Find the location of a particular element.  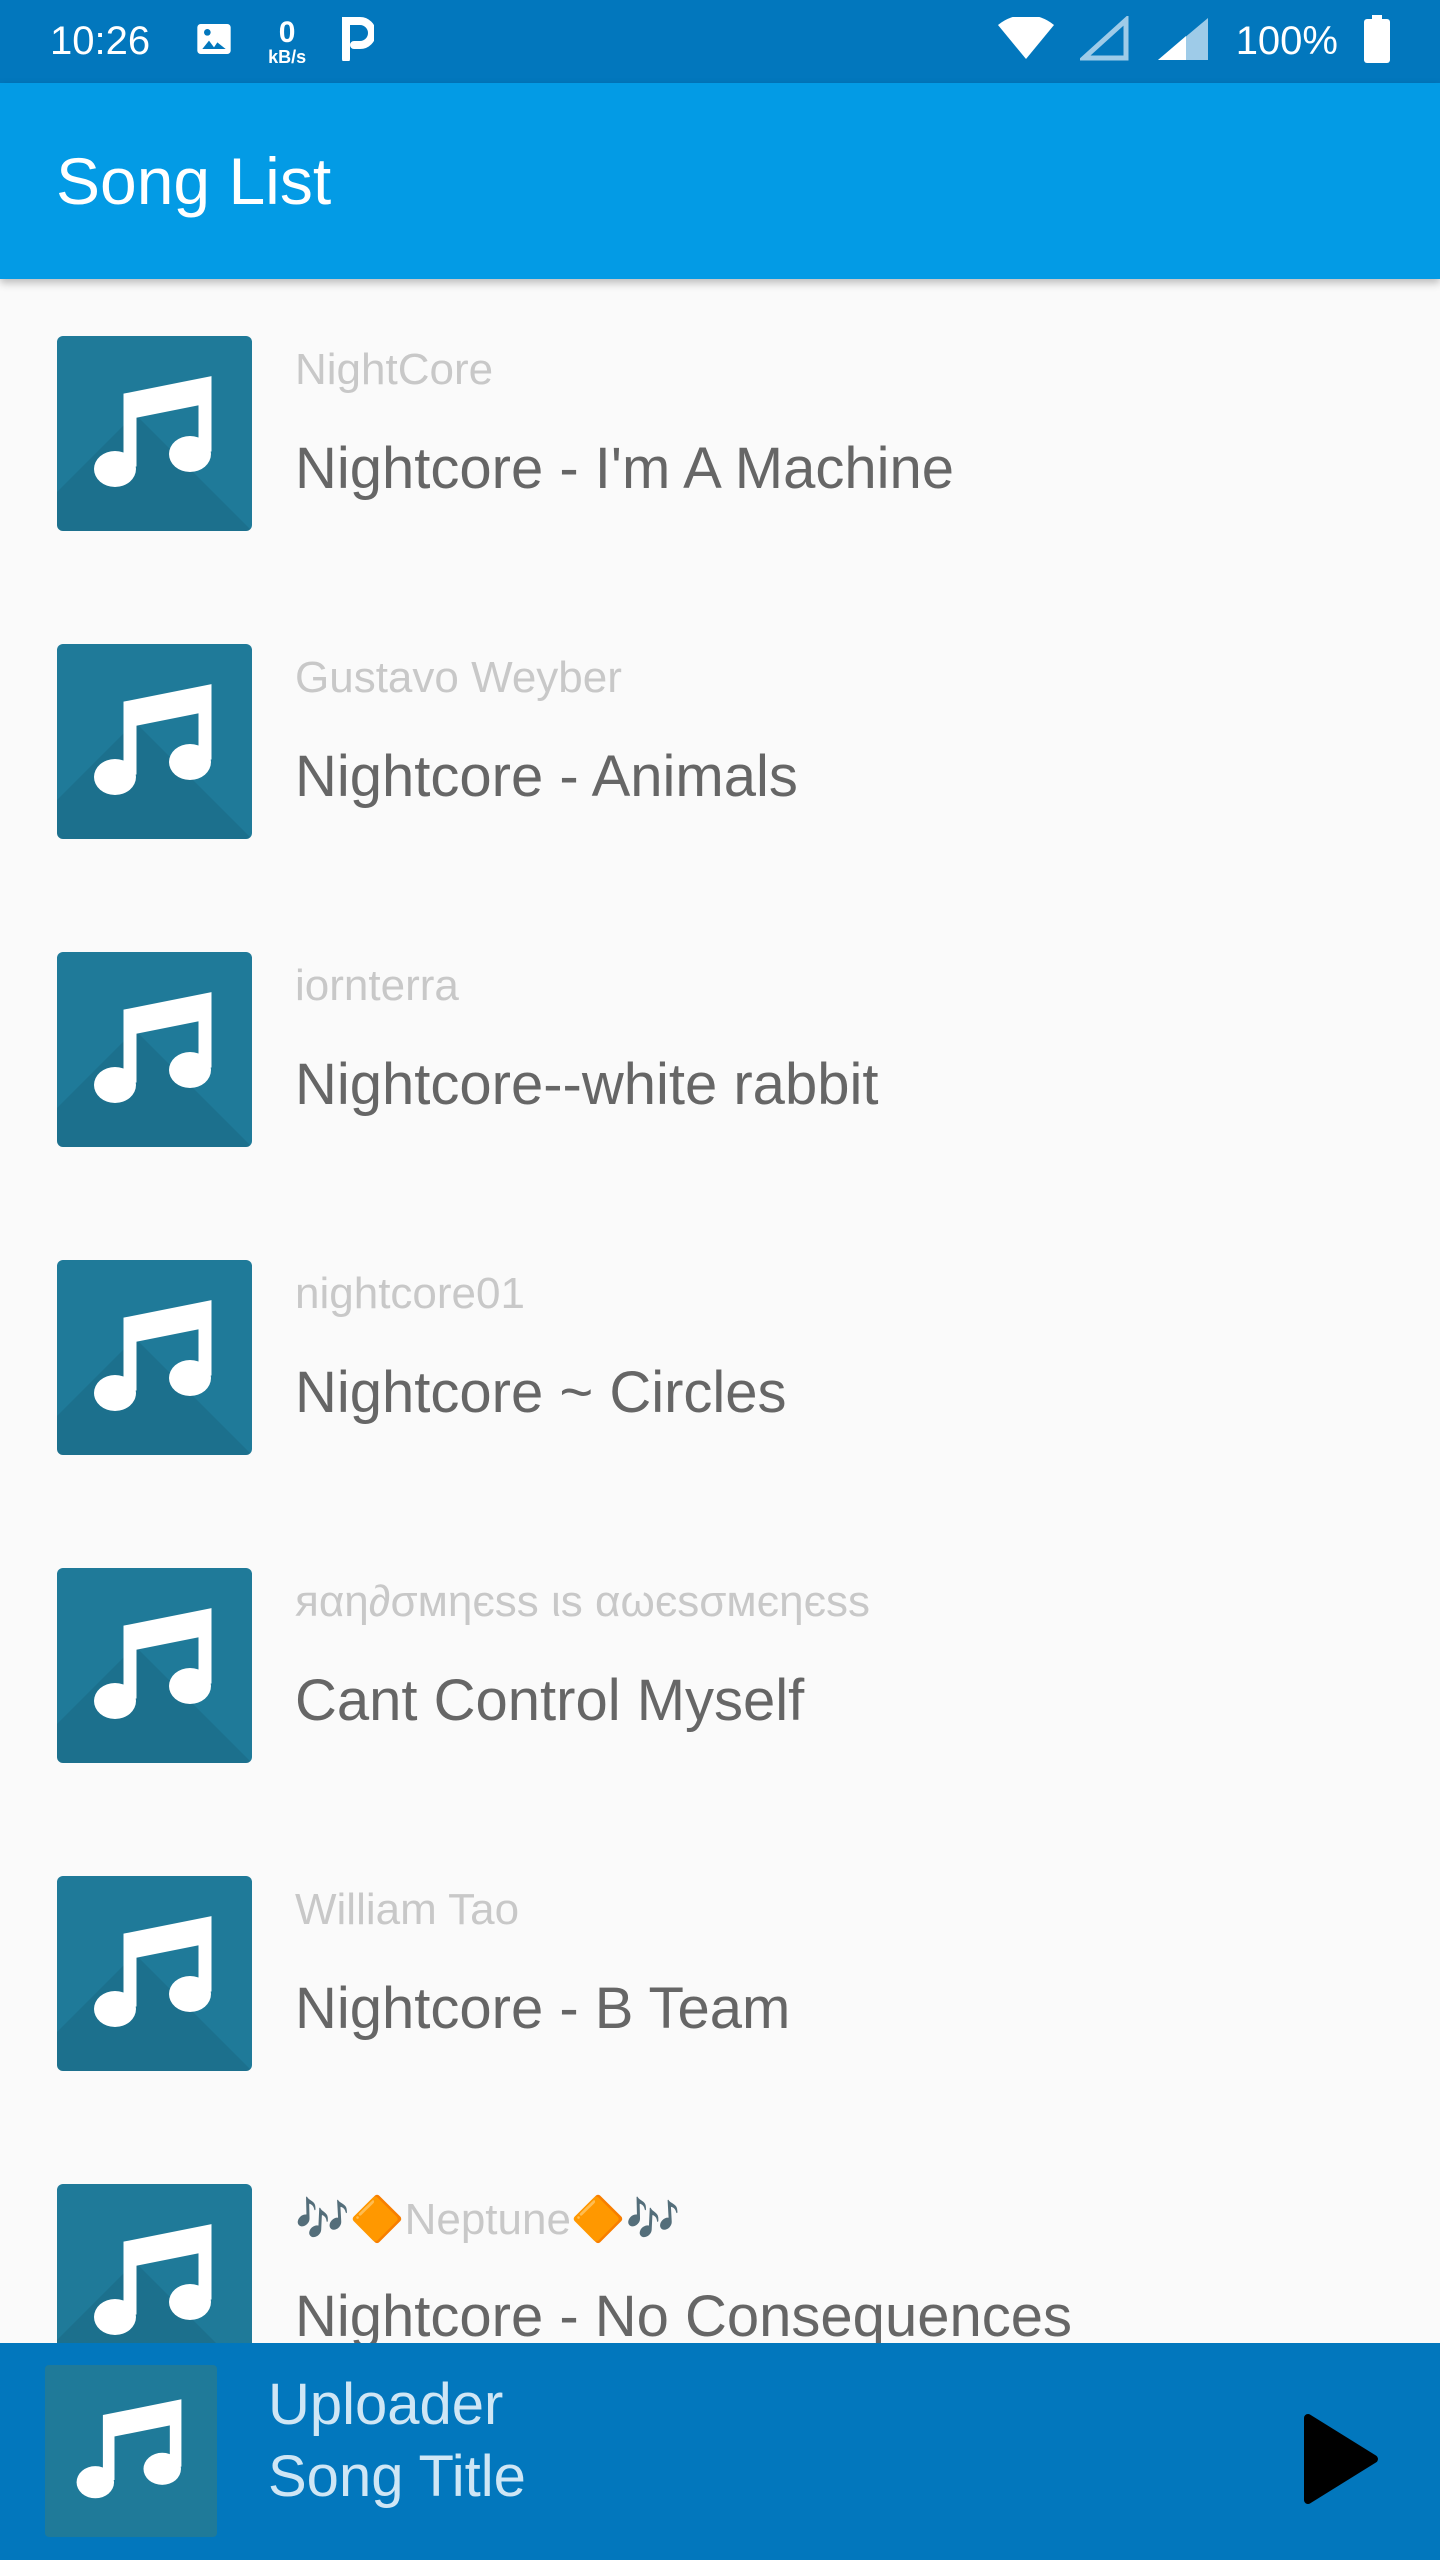

player-thumbnail is located at coordinates (131, 2451).